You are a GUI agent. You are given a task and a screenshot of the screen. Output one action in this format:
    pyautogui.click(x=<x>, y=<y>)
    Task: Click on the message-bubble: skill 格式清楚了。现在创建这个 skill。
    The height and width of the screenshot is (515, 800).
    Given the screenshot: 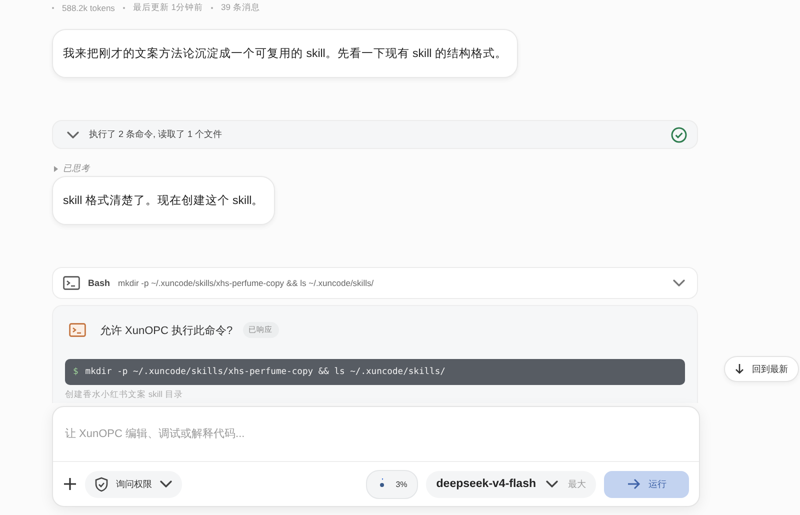 What is the action you would take?
    pyautogui.click(x=163, y=200)
    